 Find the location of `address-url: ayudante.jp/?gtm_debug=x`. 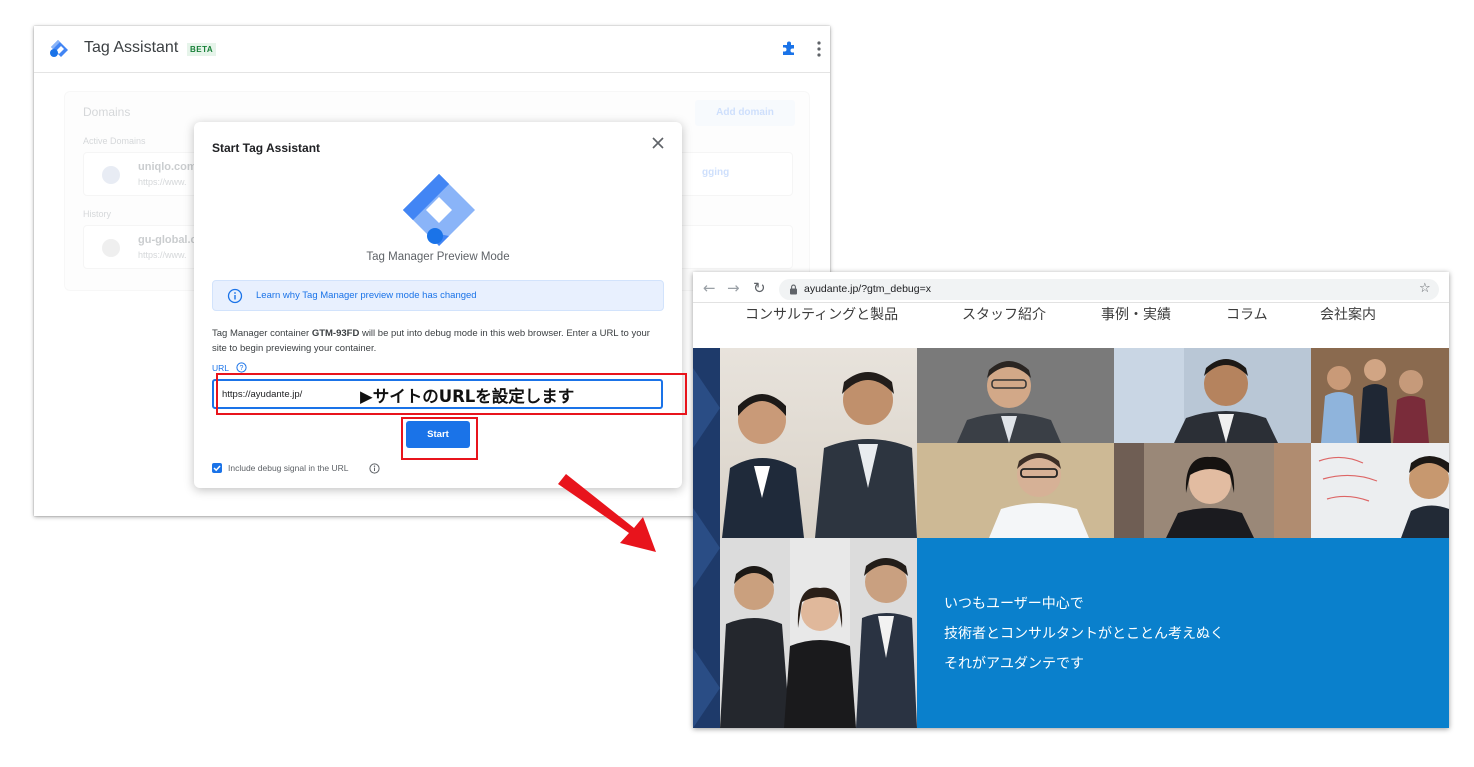

address-url: ayudante.jp/?gtm_debug=x is located at coordinates (867, 289).